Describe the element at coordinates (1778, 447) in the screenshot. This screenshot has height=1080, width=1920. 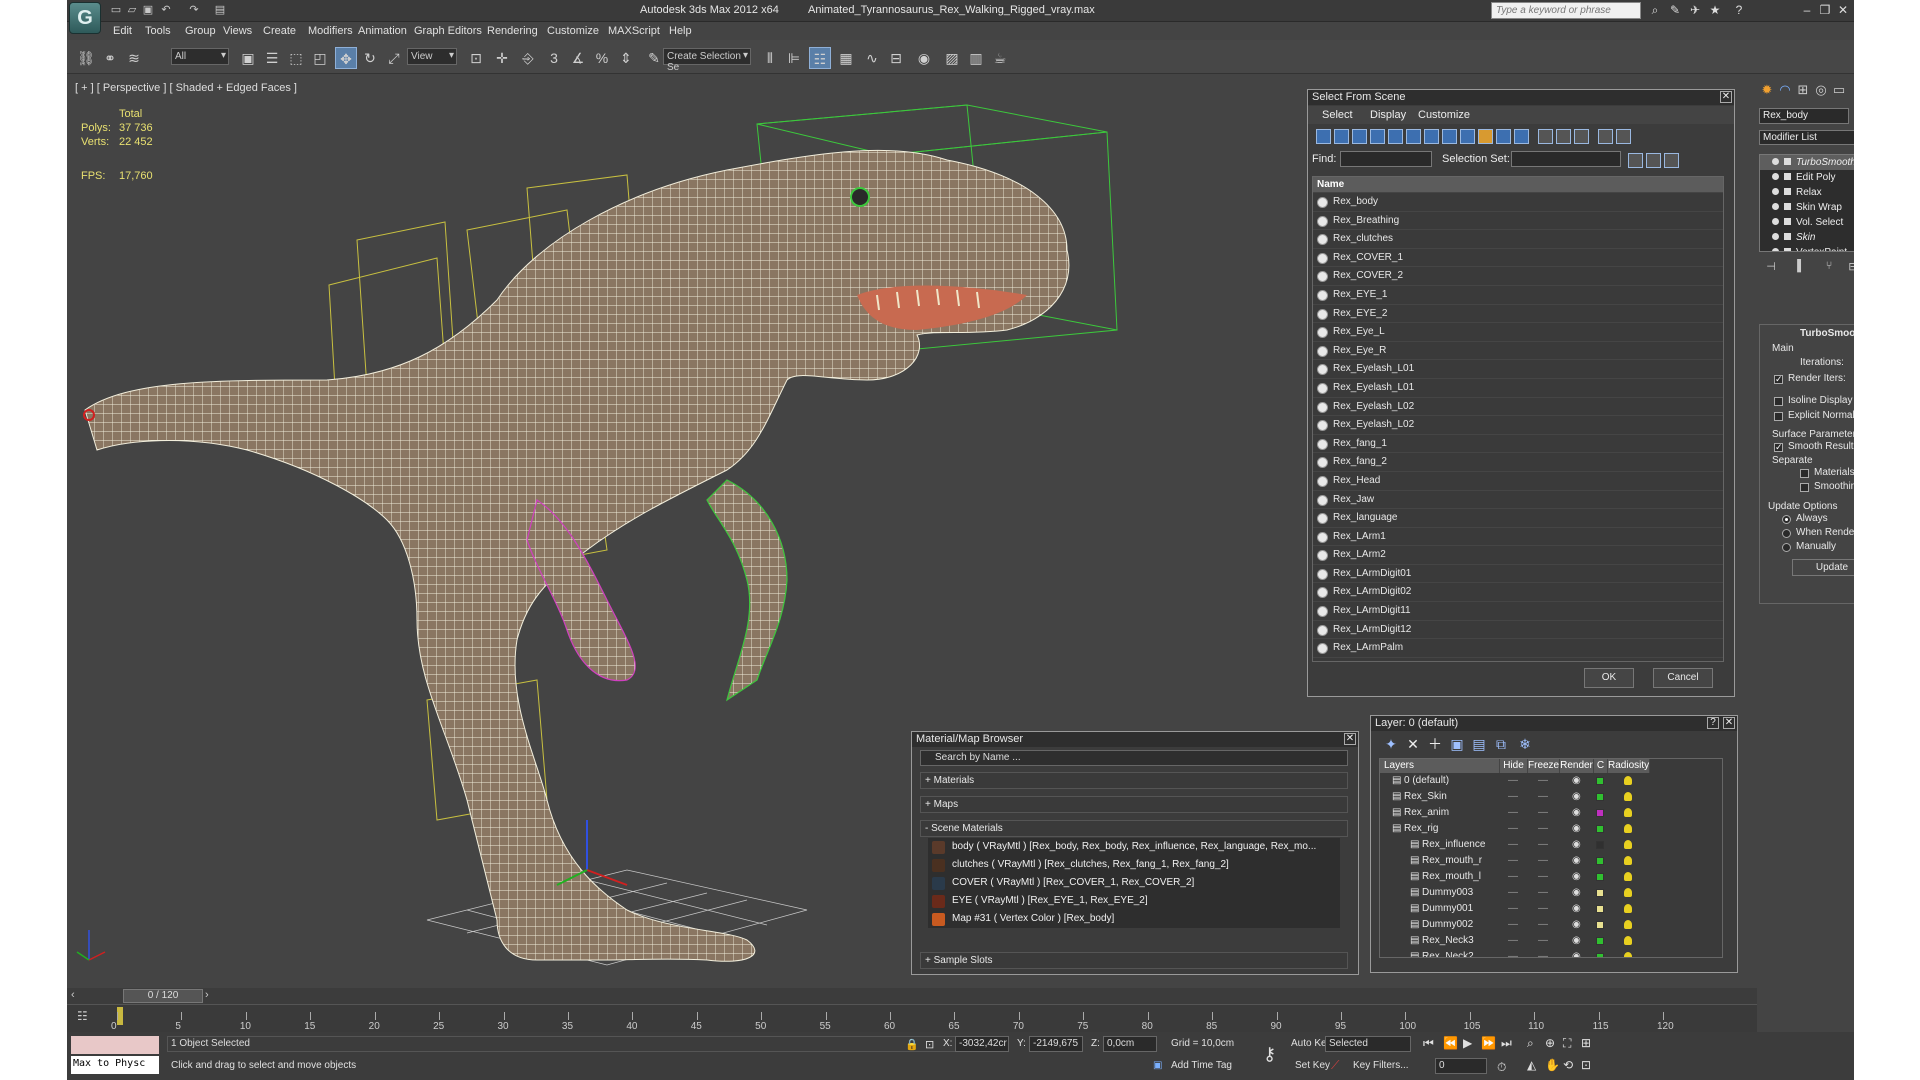
I see `smooth-result-checkbox` at that location.